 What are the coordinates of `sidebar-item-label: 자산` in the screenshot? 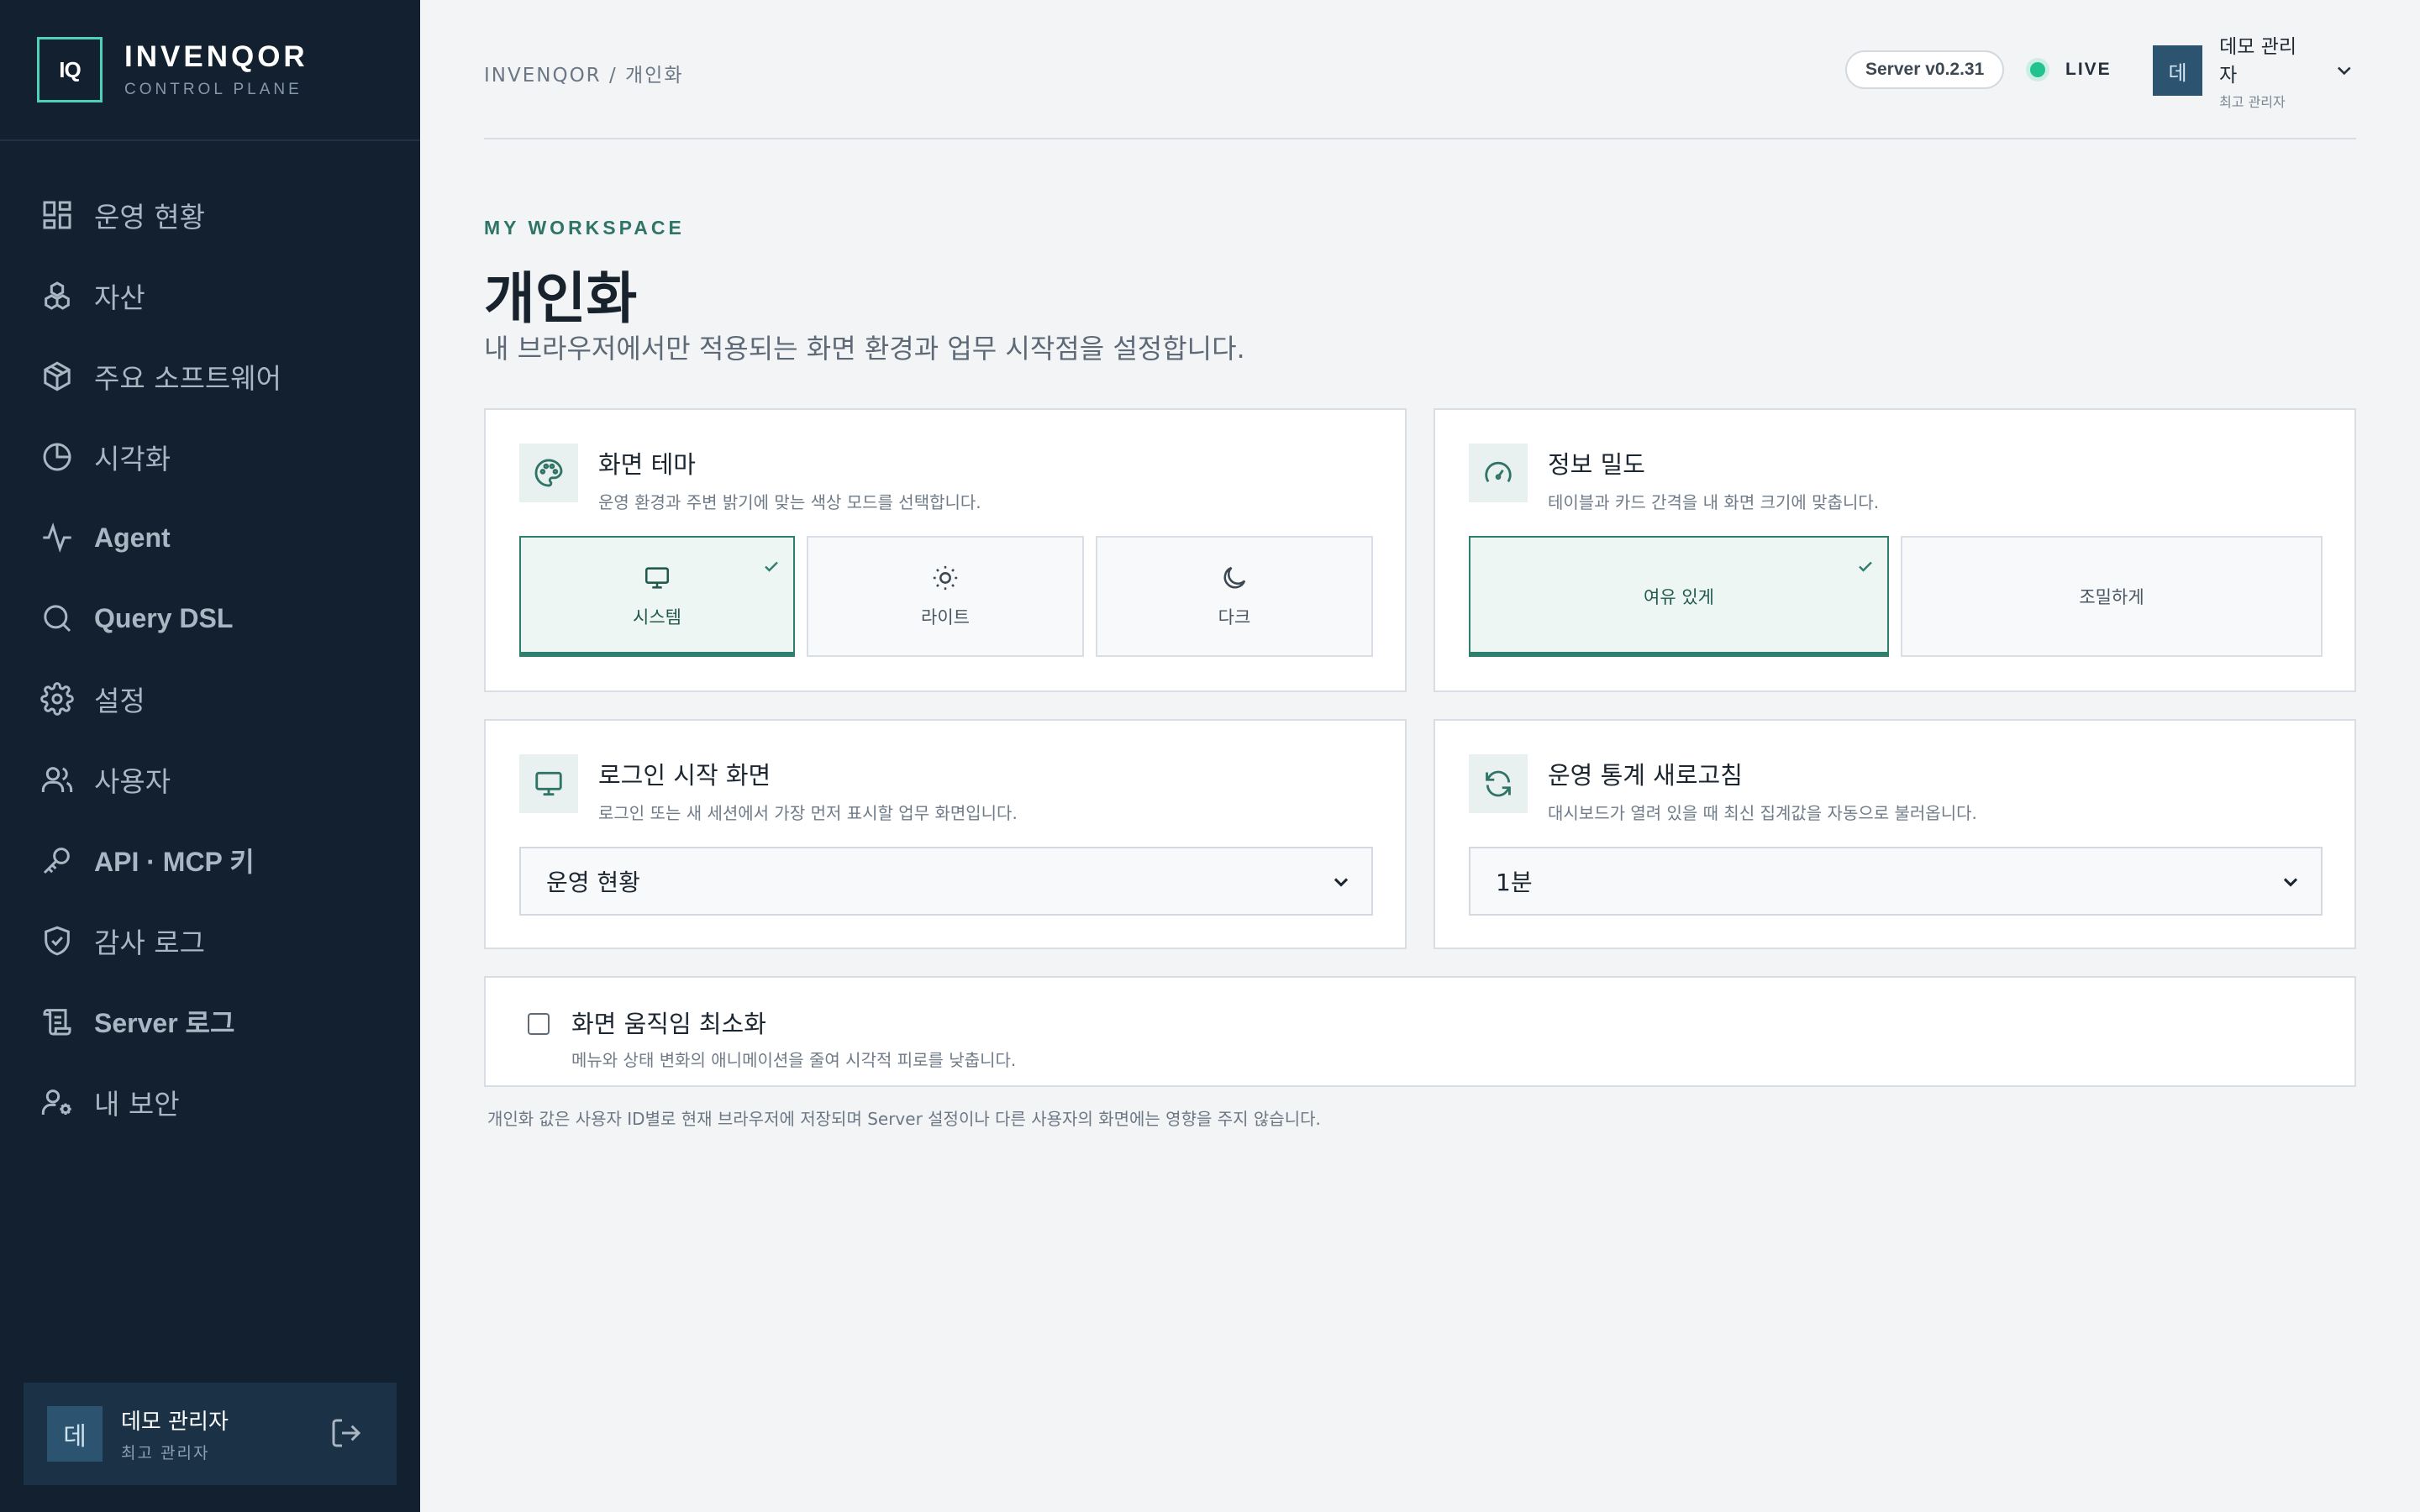 It's located at (120, 297).